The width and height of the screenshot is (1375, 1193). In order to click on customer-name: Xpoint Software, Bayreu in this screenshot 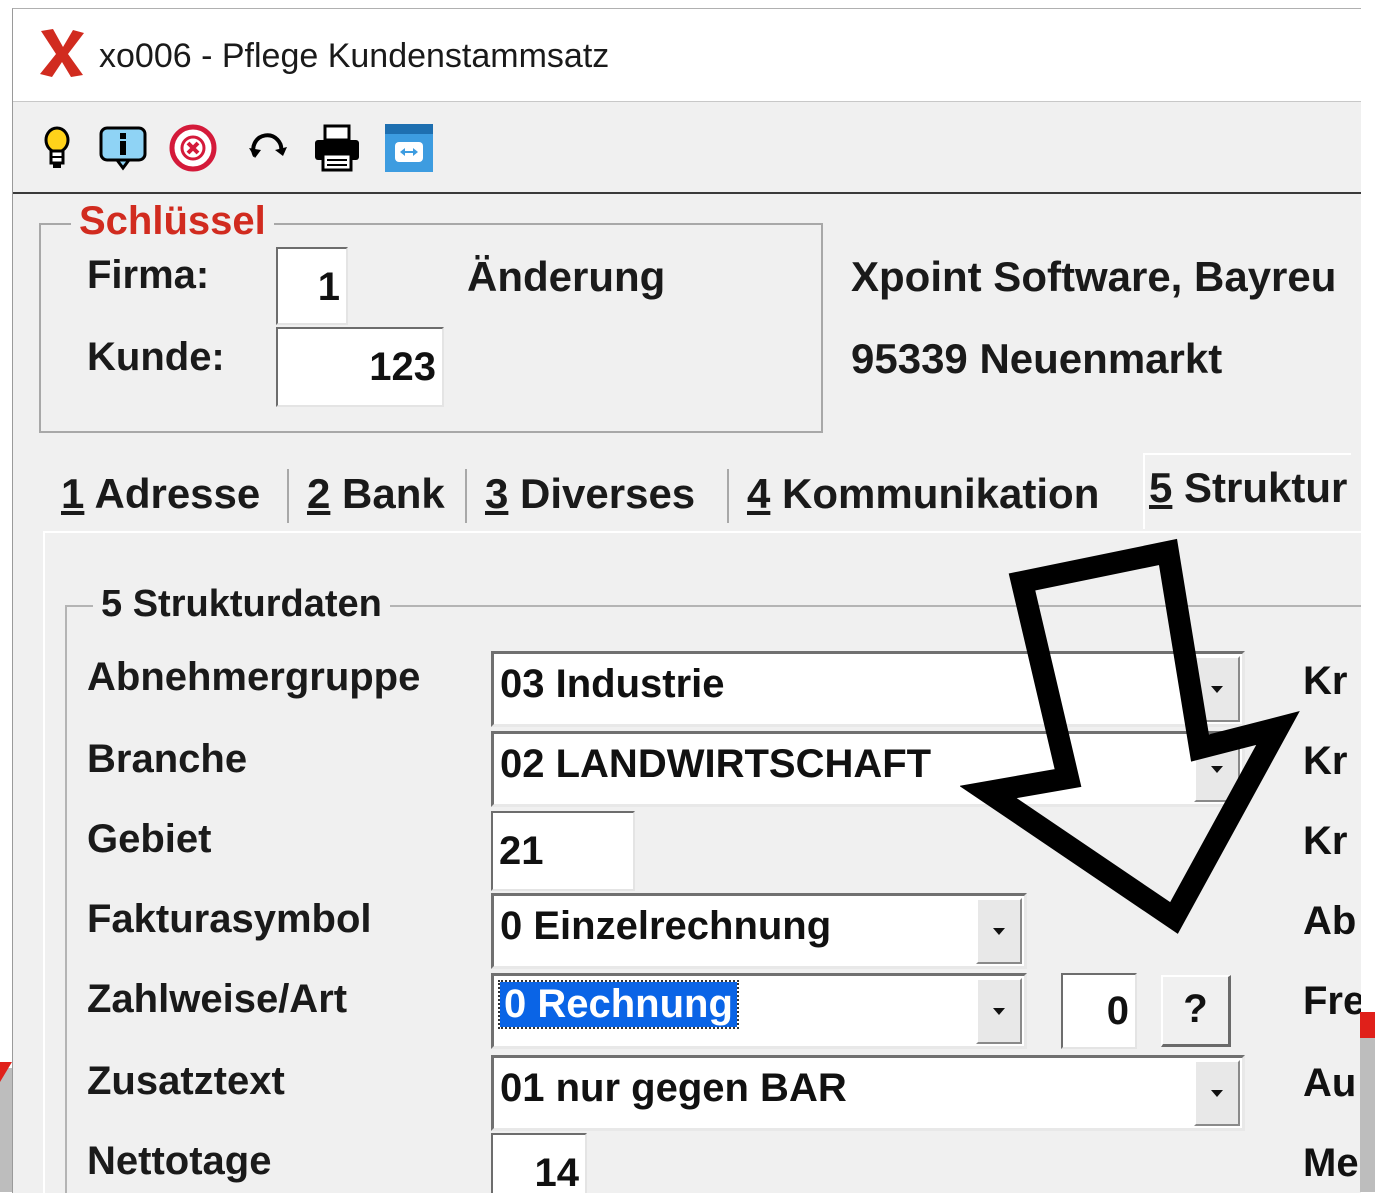, I will do `click(1094, 276)`.